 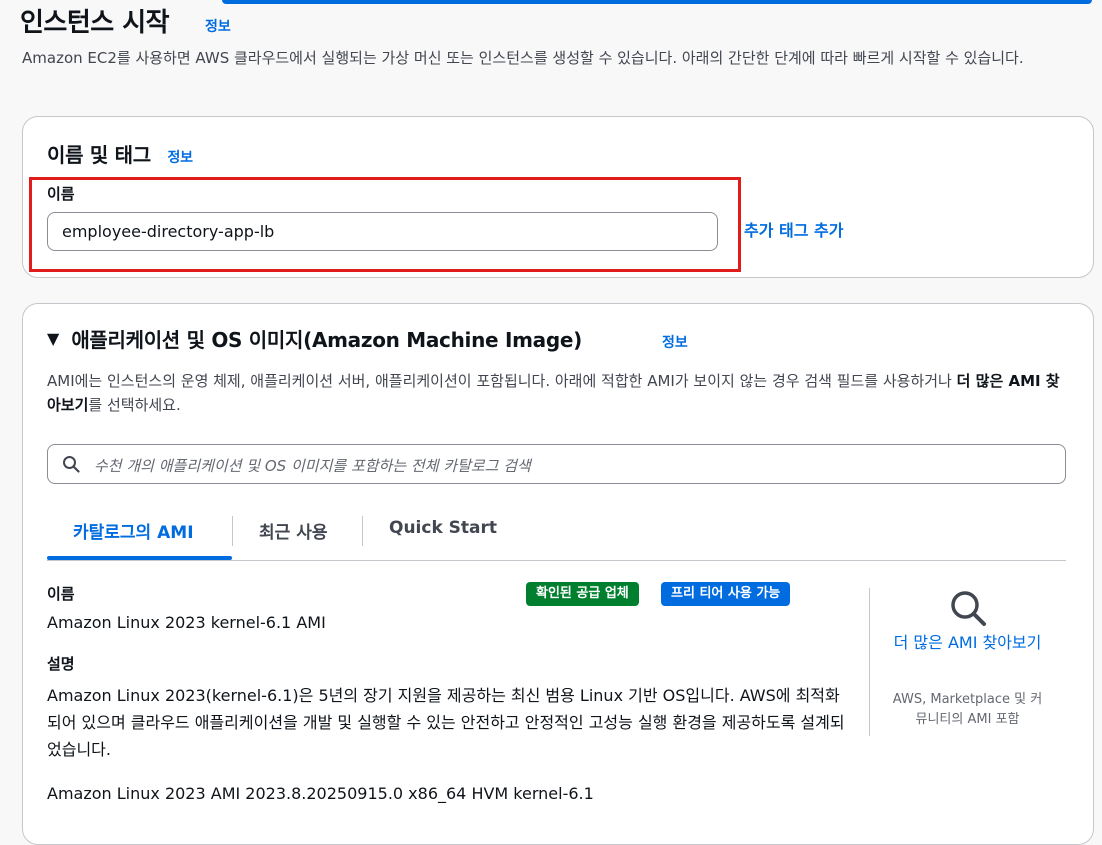 I want to click on vertical-divider, so click(x=869, y=662).